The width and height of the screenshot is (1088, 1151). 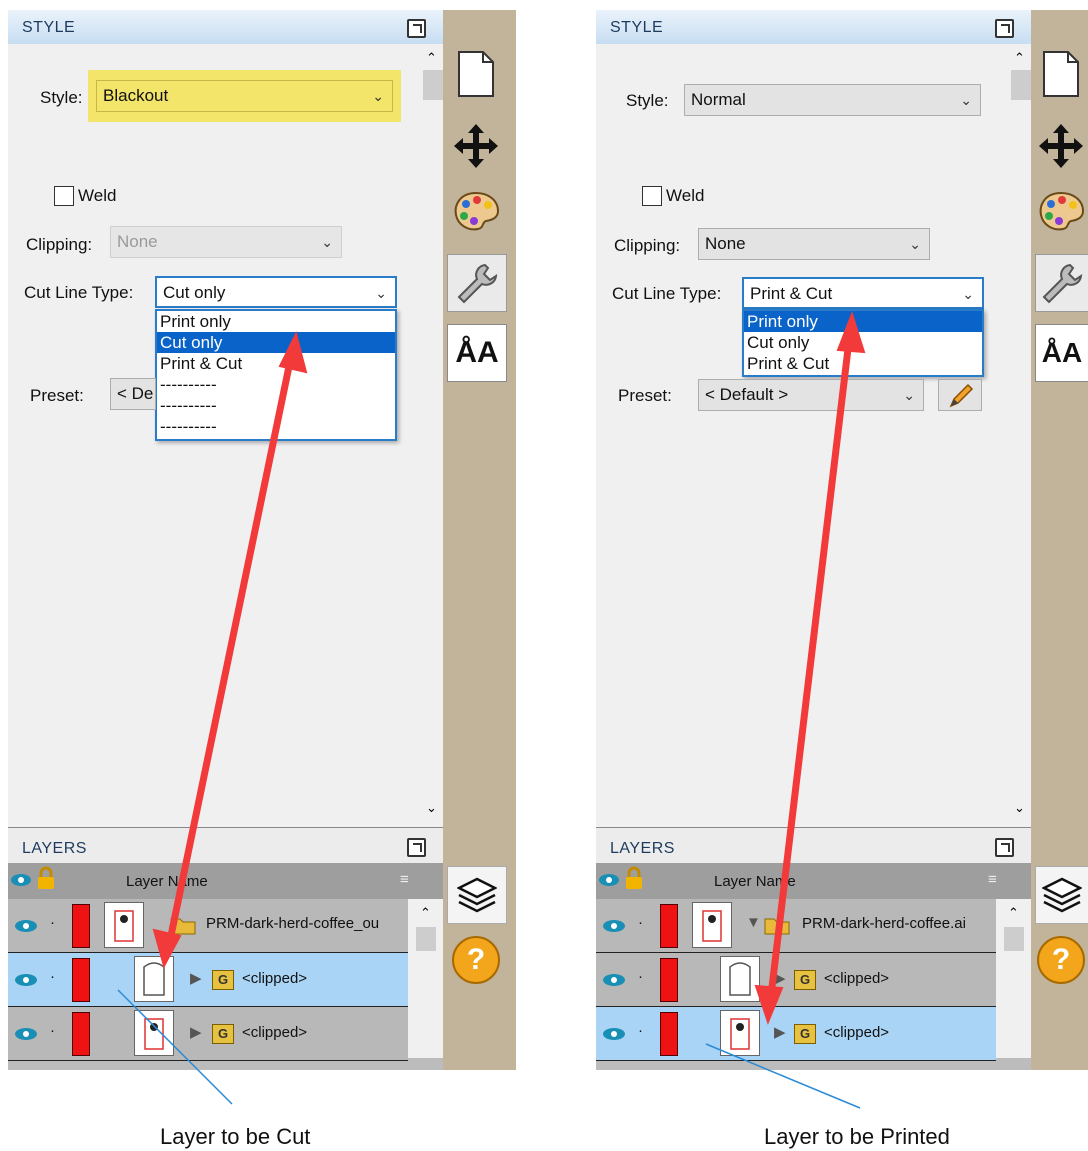 I want to click on callout-line-left, so click(x=175, y=1047).